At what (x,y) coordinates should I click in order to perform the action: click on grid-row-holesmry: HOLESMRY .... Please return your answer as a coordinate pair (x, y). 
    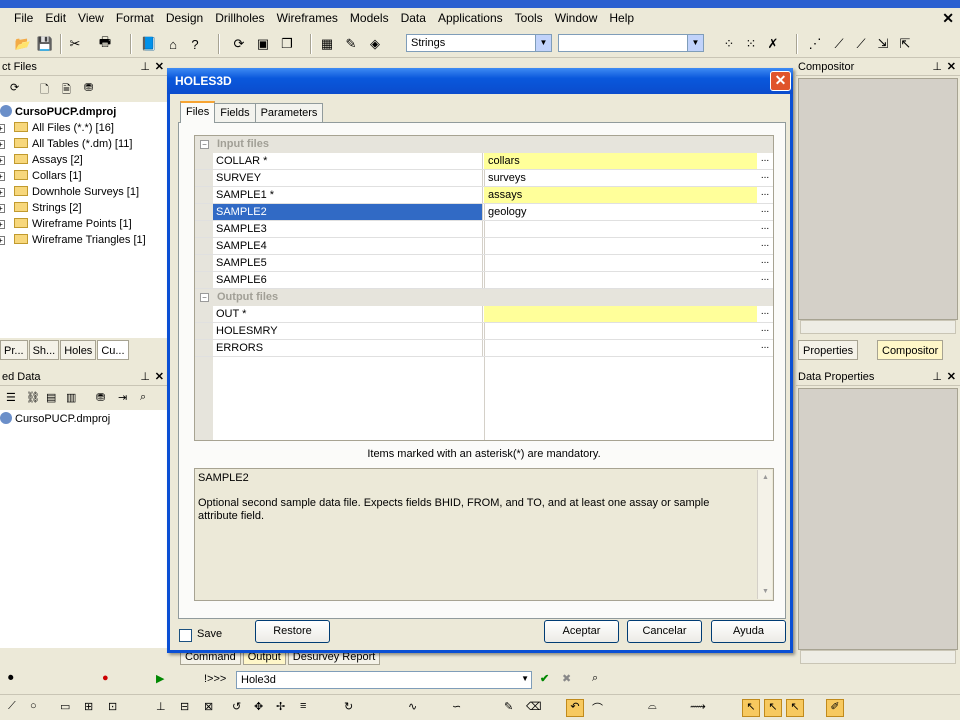
    Looking at the image, I should click on (484, 331).